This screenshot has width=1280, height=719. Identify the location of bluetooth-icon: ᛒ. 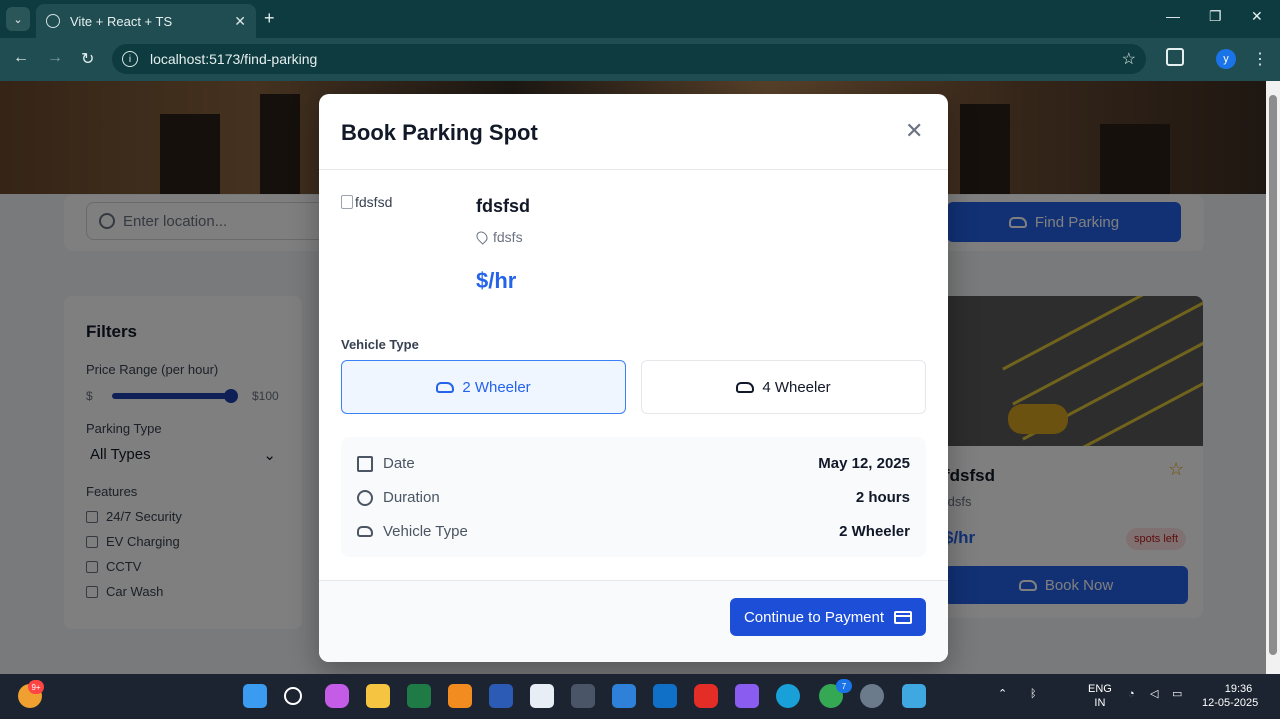
(1033, 694).